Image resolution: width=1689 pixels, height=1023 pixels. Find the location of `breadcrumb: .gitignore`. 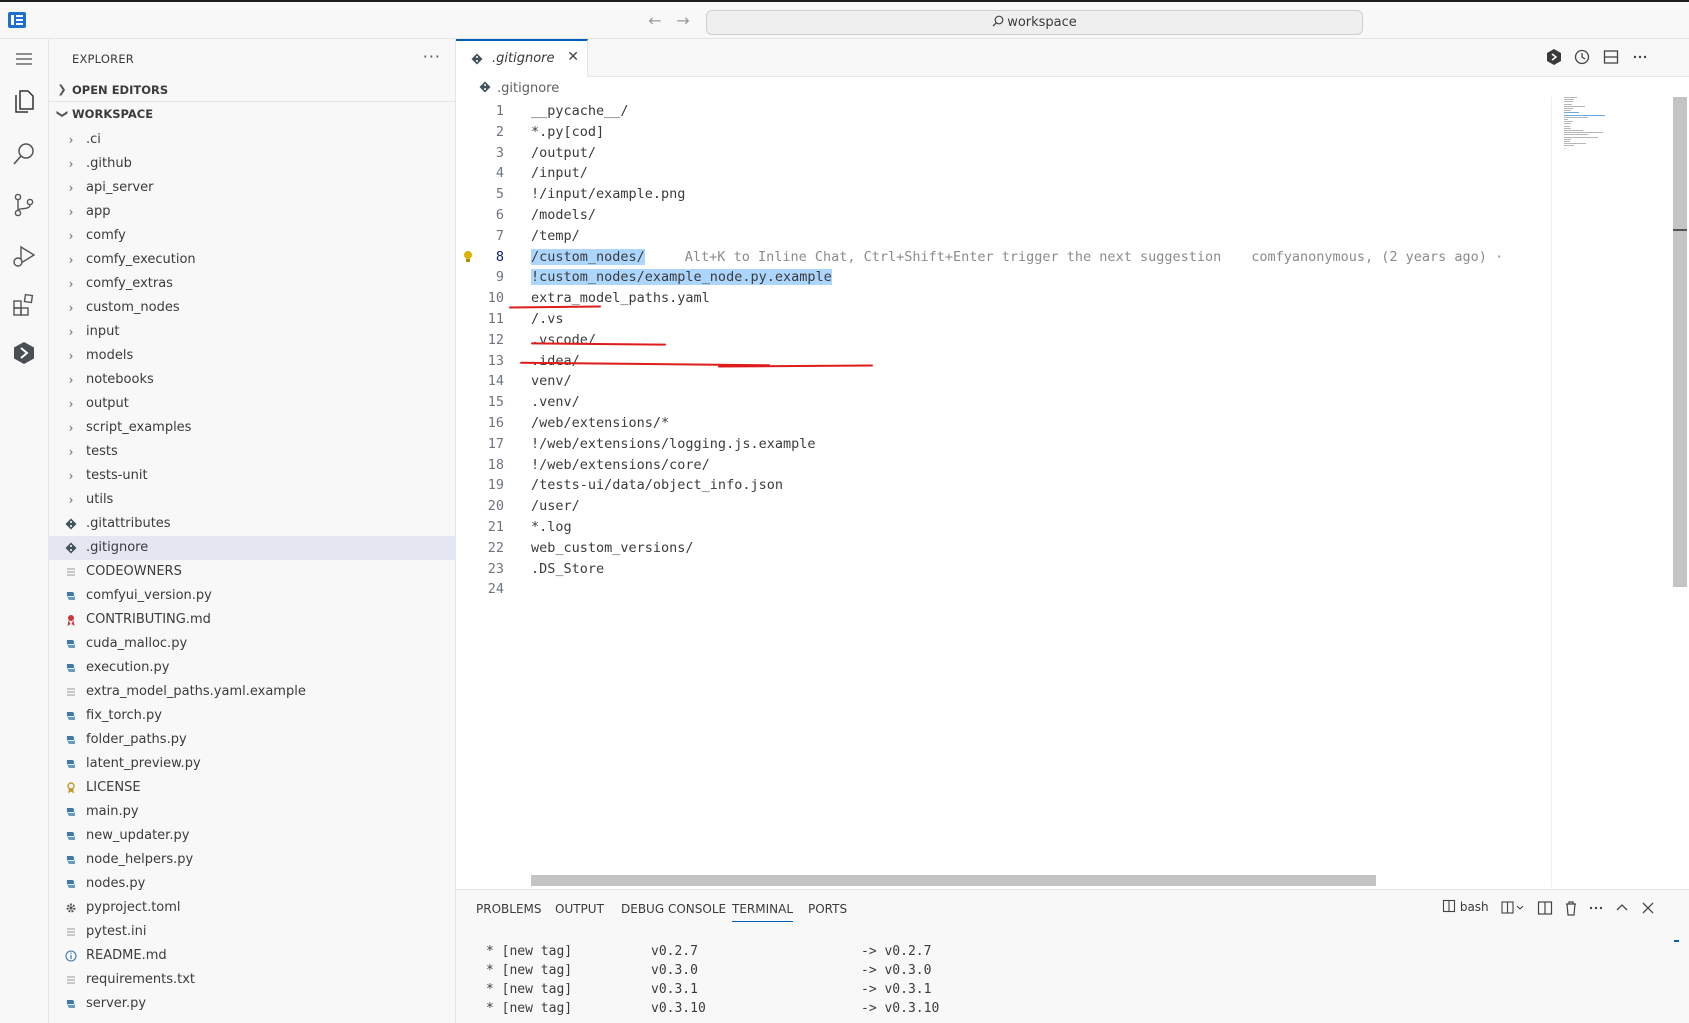

breadcrumb: .gitignore is located at coordinates (519, 91).